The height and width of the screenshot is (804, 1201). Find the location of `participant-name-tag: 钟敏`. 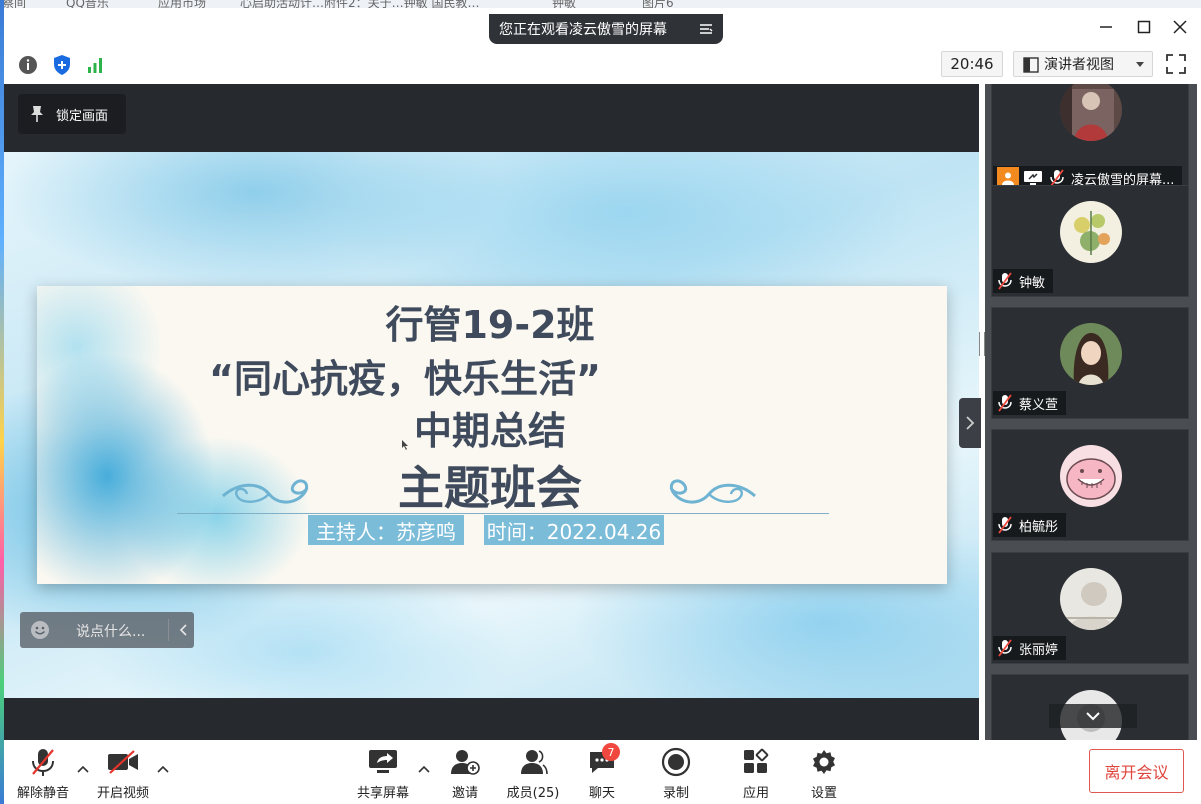

participant-name-tag: 钟敏 is located at coordinates (1023, 281).